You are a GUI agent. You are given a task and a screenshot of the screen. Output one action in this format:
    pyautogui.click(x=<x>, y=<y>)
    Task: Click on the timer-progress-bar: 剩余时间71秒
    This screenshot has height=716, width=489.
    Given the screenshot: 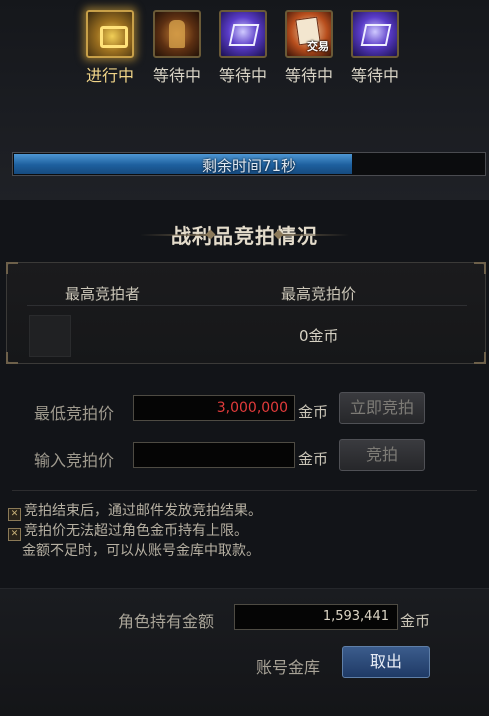 What is the action you would take?
    pyautogui.click(x=249, y=164)
    